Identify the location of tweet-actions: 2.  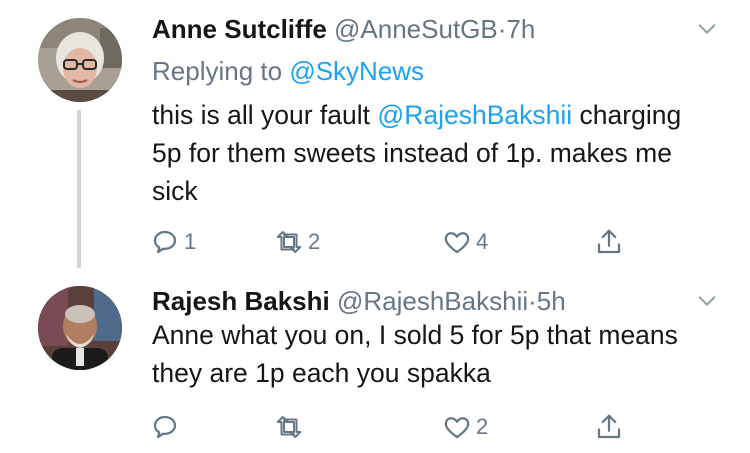
(390, 427).